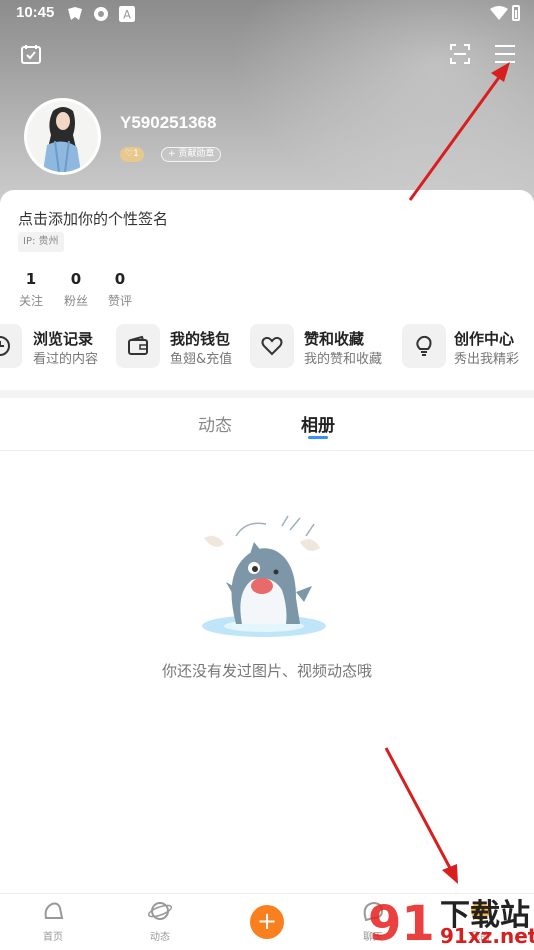 The image size is (534, 950). What do you see at coordinates (460, 54) in the screenshot?
I see `scan-icon` at bounding box center [460, 54].